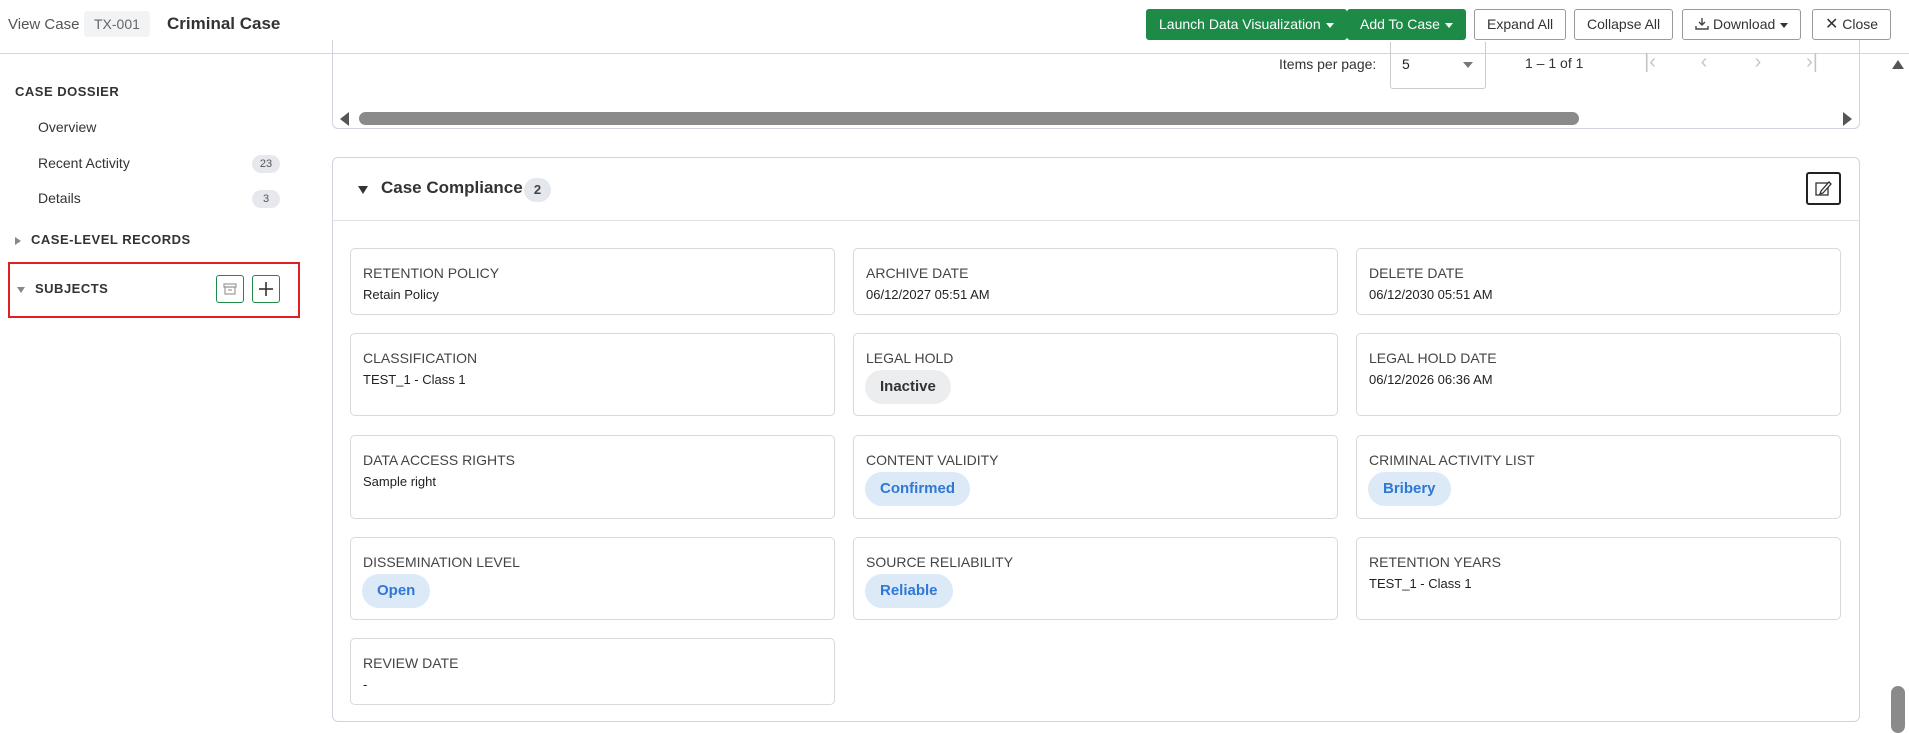 The image size is (1909, 733). Describe the element at coordinates (932, 460) in the screenshot. I see `field-label: CONTENT VALIDITY` at that location.